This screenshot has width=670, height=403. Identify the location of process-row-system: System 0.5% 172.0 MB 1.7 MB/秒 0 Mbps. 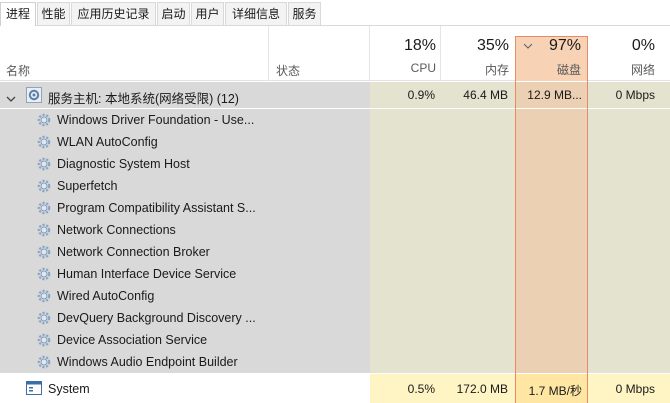
(335, 388).